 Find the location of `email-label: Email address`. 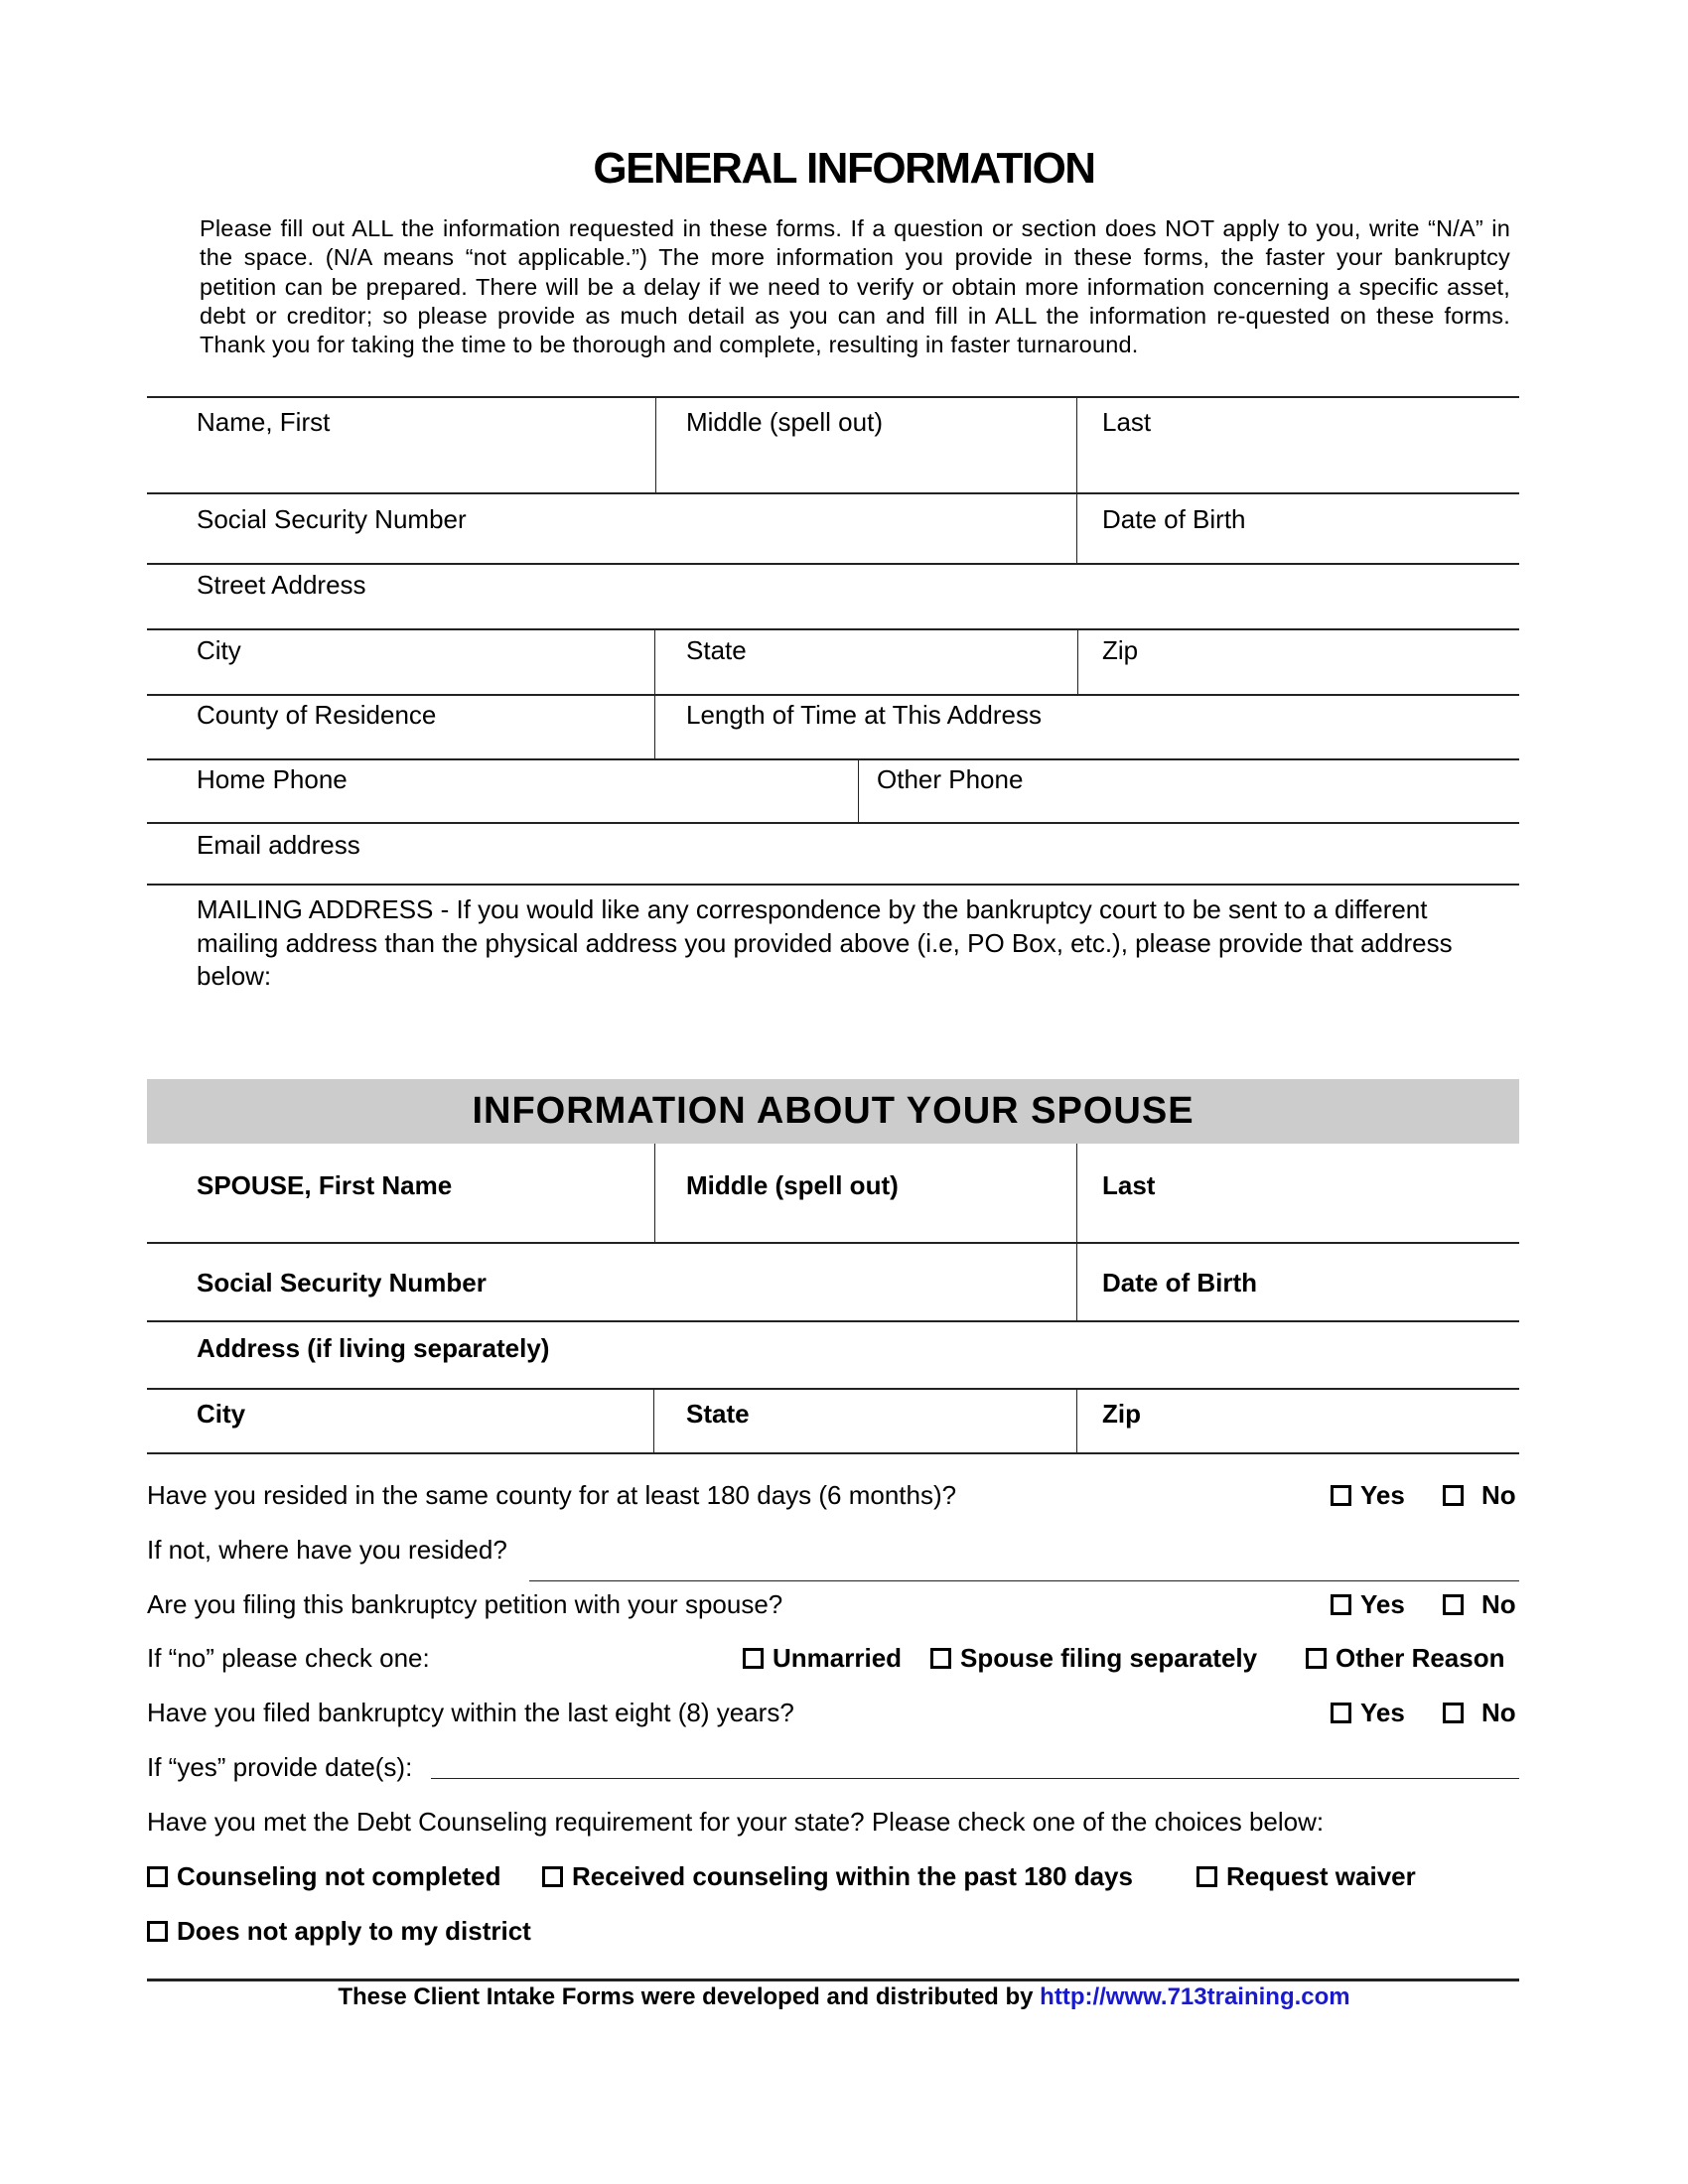

email-label: Email address is located at coordinates (278, 845).